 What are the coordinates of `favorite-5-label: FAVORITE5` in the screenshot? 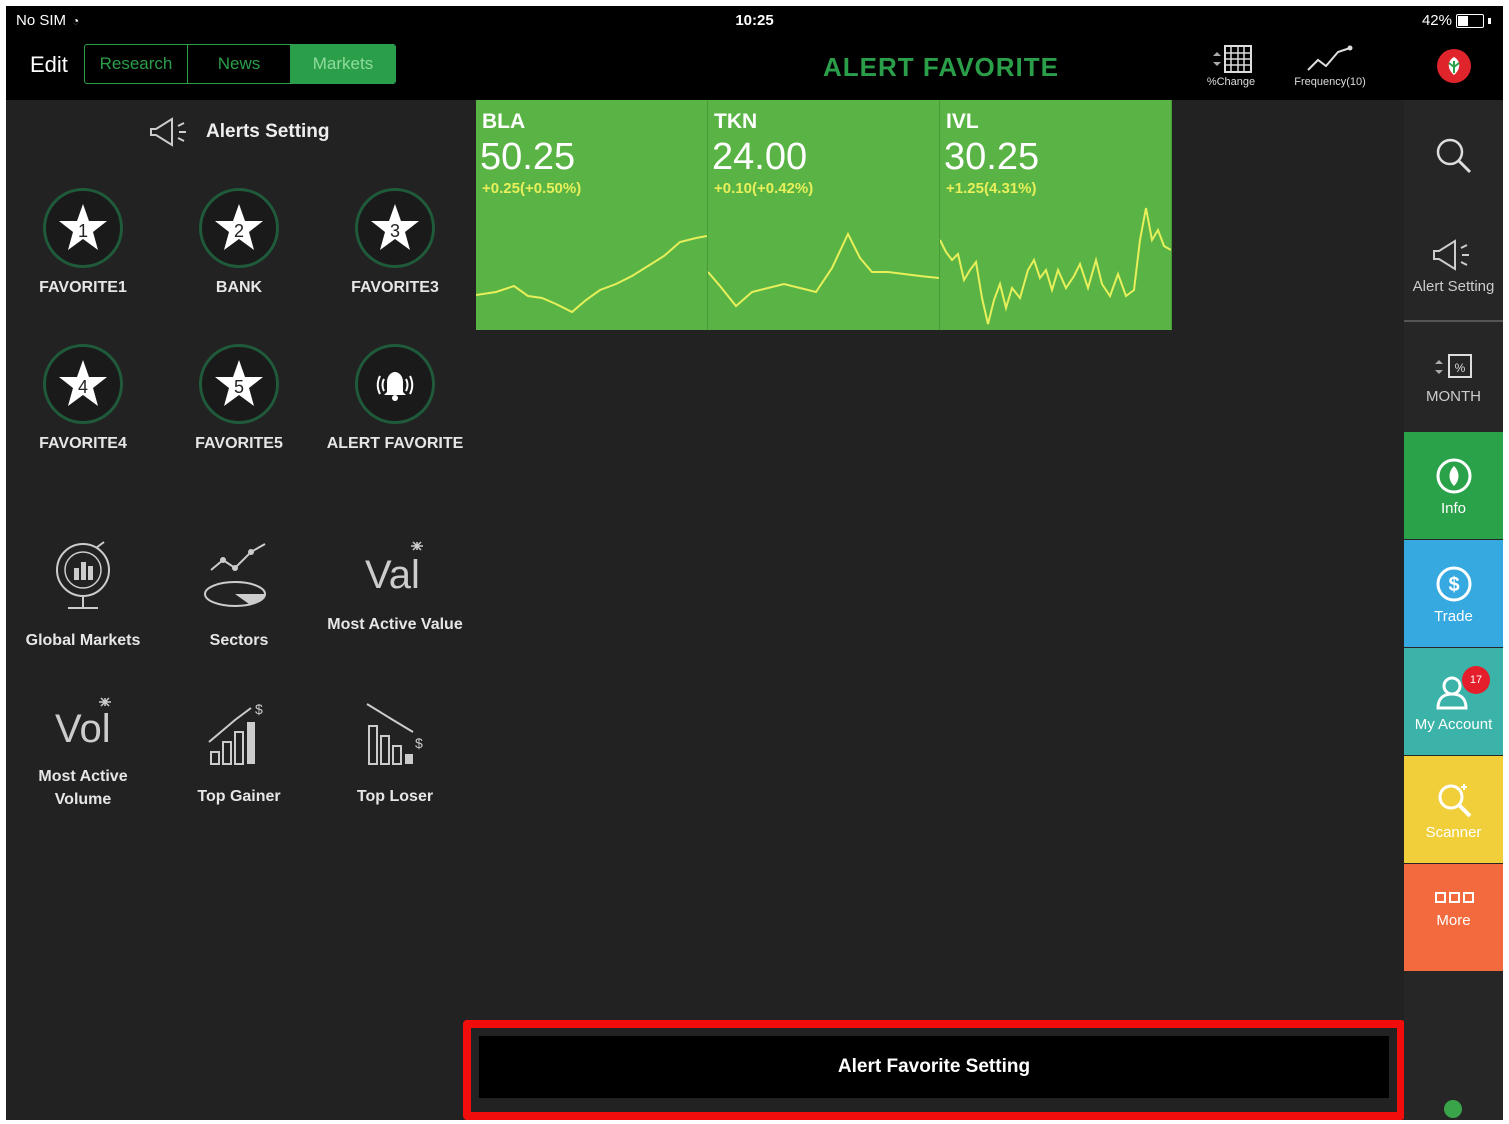 It's located at (239, 443).